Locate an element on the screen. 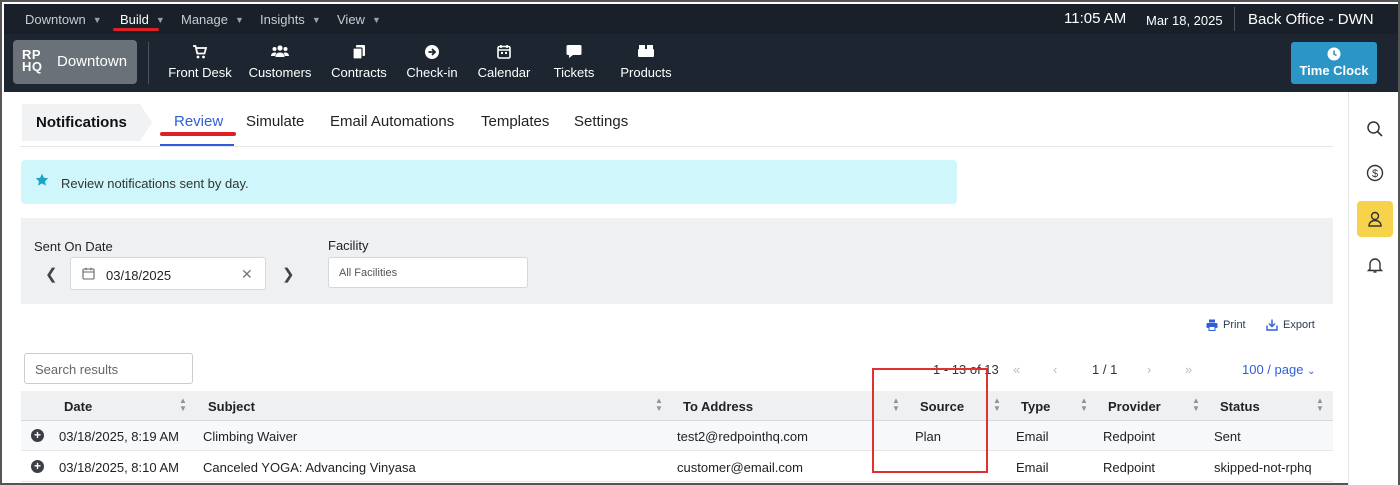 The image size is (1400, 485). menu-build: Build ▼ is located at coordinates (142, 19).